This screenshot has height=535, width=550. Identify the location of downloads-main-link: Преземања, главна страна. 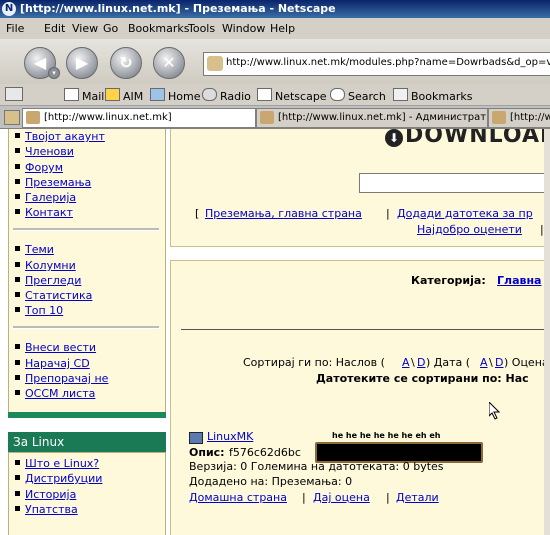
(283, 213).